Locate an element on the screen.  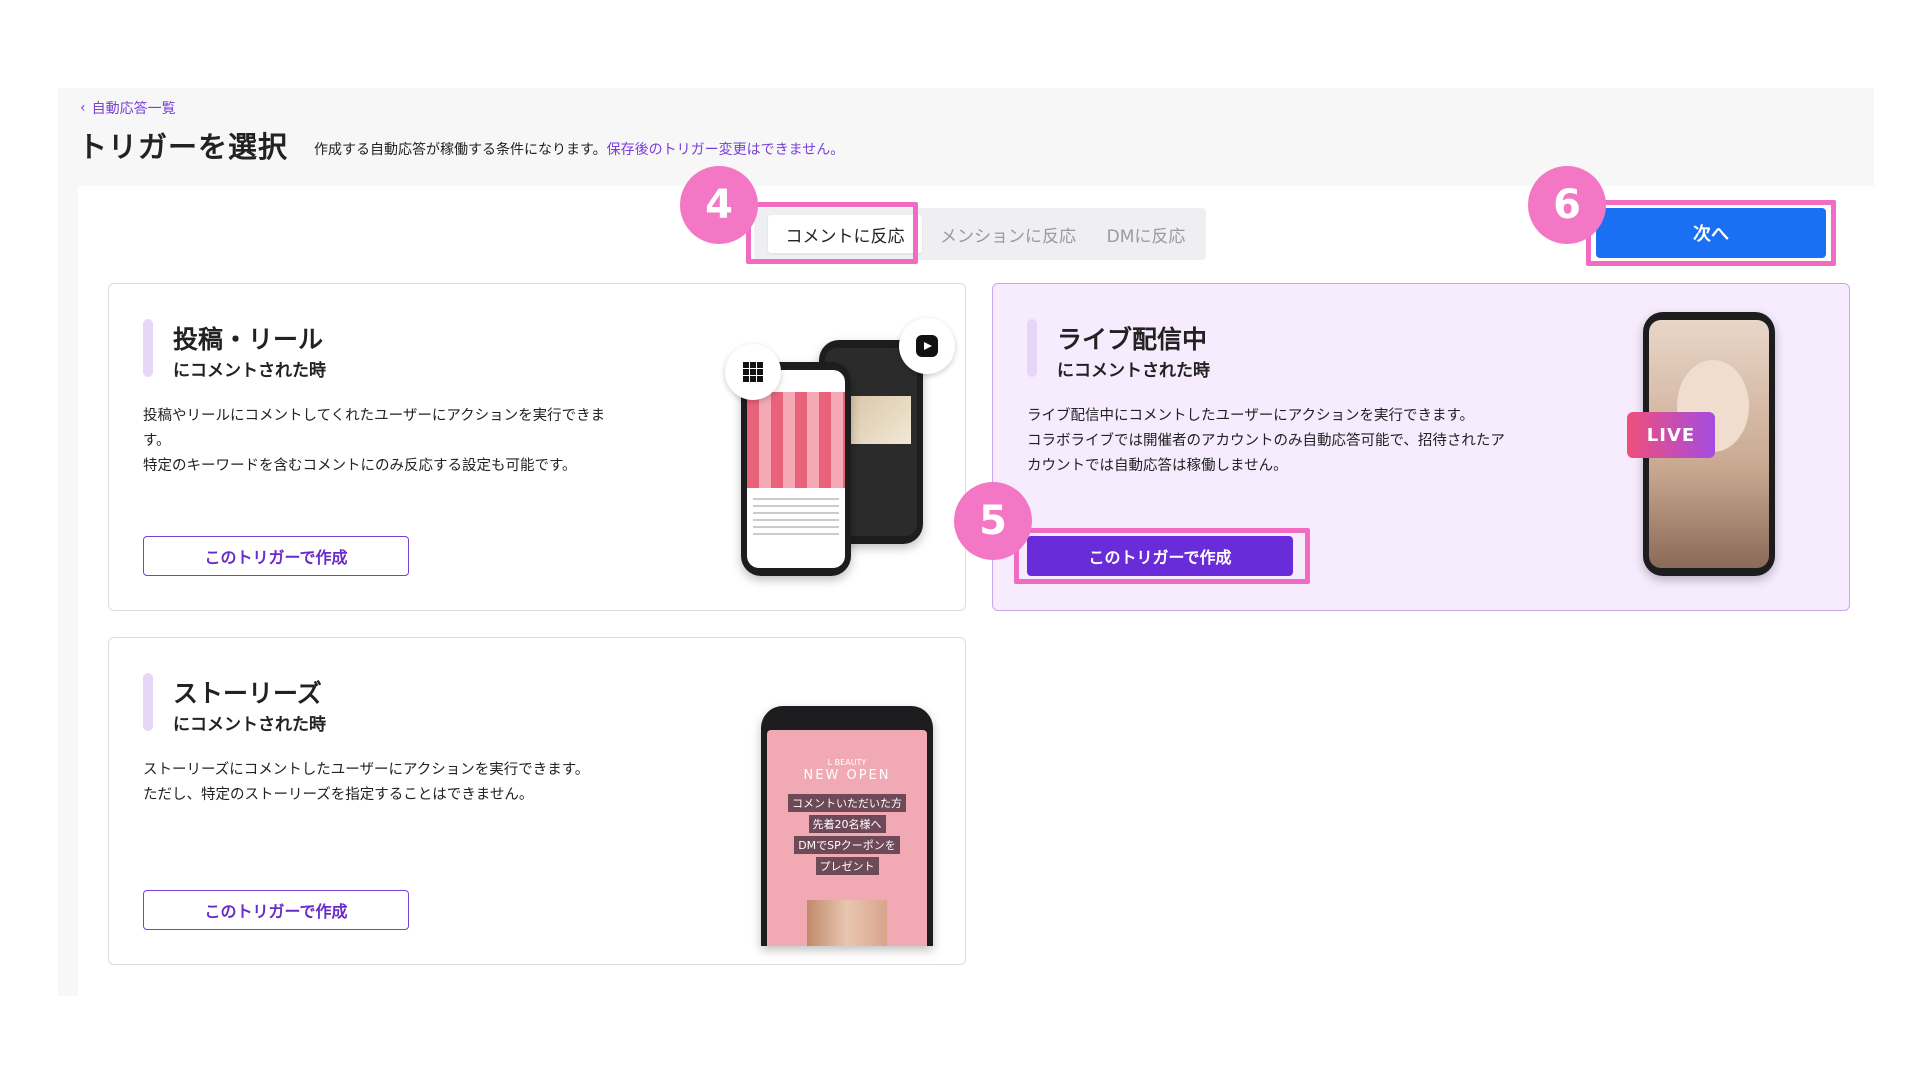
desc-line: コラボライブでは開催者のアカウントのみ自動応答可能で、招待されたア is located at coordinates (1266, 441).